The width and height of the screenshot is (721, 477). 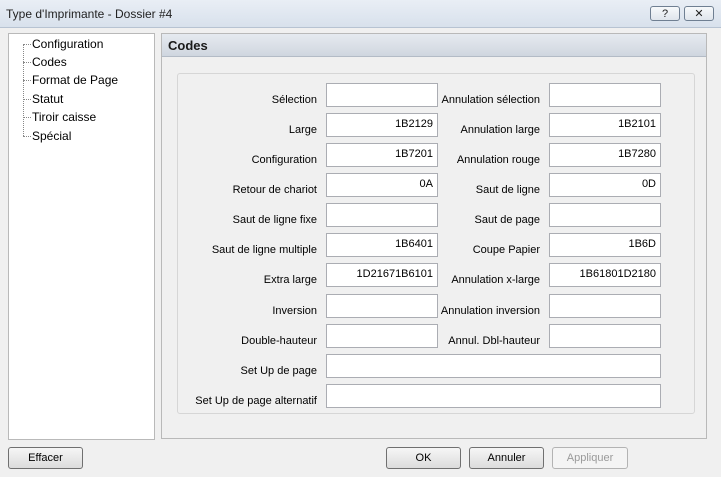 What do you see at coordinates (274, 190) in the screenshot?
I see `retour-chariot-label: Retour de chariot` at bounding box center [274, 190].